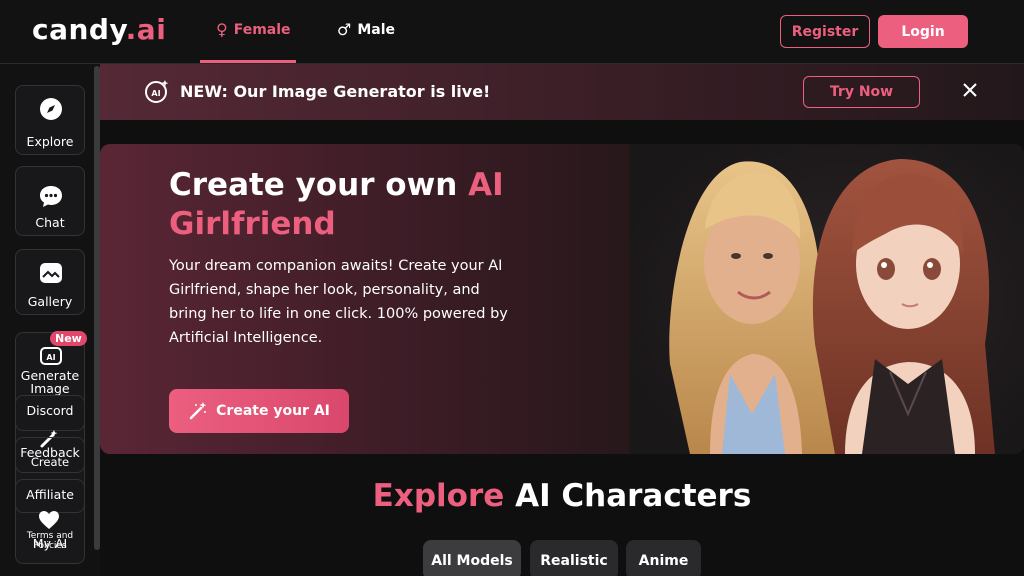  What do you see at coordinates (512, 32) in the screenshot?
I see `top-navigation-bar: candy.ai ♀ Female ♂ Male Register Login` at bounding box center [512, 32].